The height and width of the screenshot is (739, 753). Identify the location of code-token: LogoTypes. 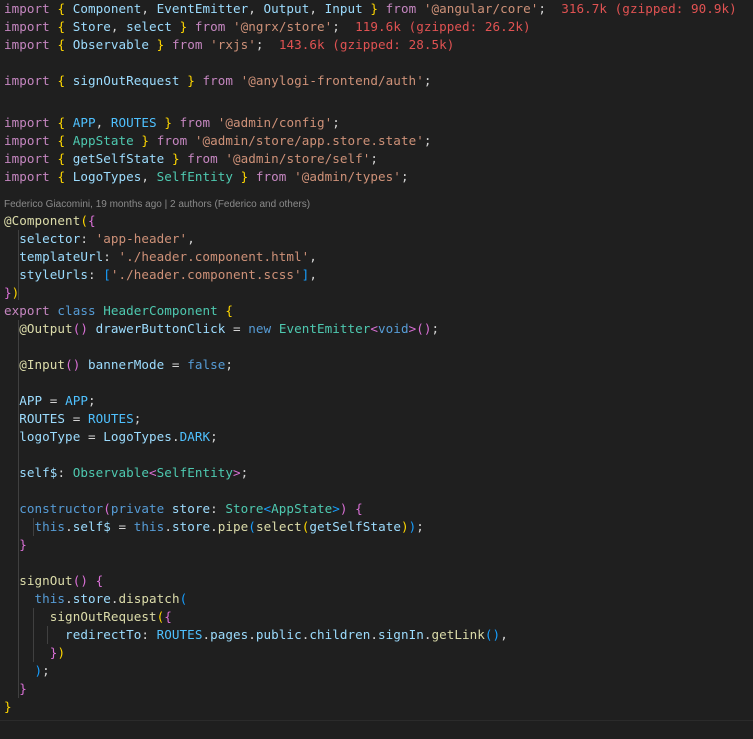
(137, 436).